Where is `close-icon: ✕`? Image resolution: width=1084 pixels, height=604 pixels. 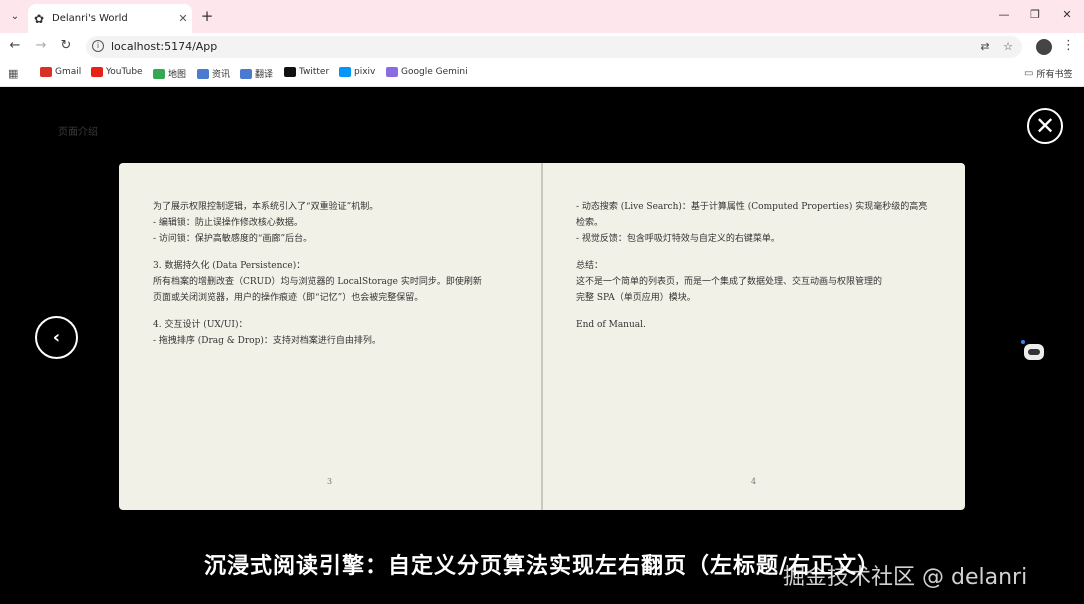
close-icon: ✕ is located at coordinates (1045, 126).